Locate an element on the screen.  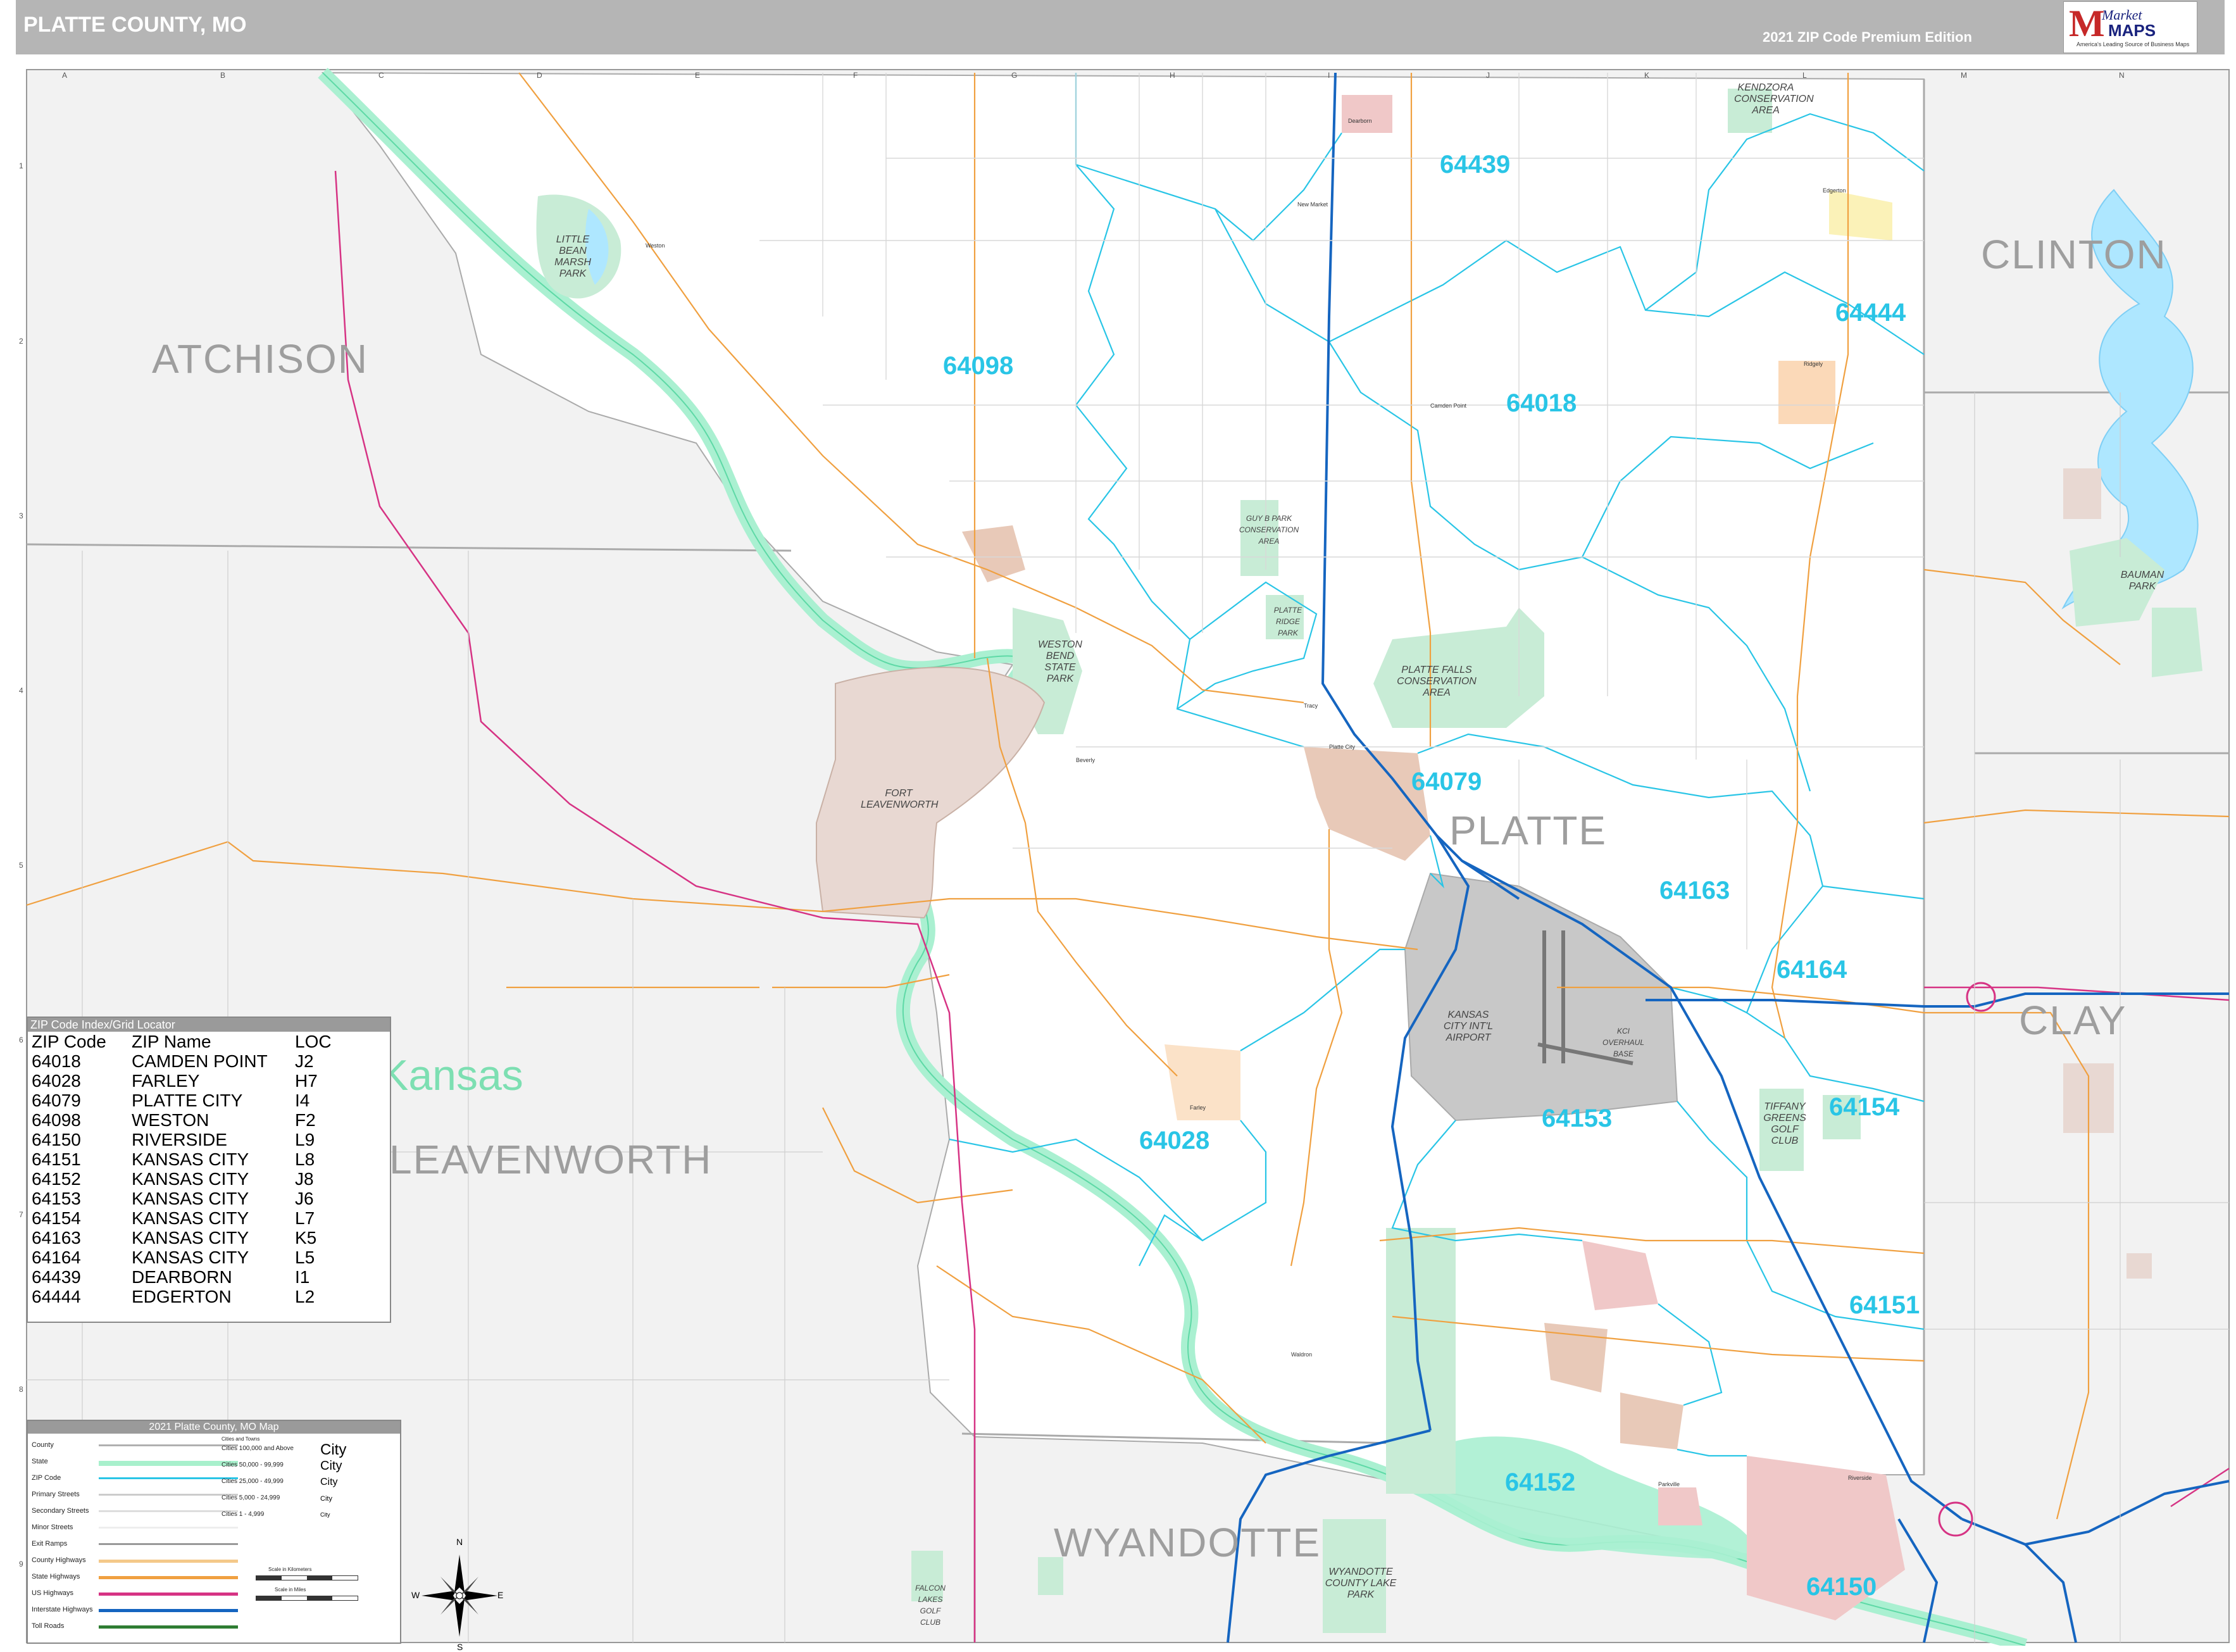
legend-city-sample-2: City is located at coordinates (331, 1466).